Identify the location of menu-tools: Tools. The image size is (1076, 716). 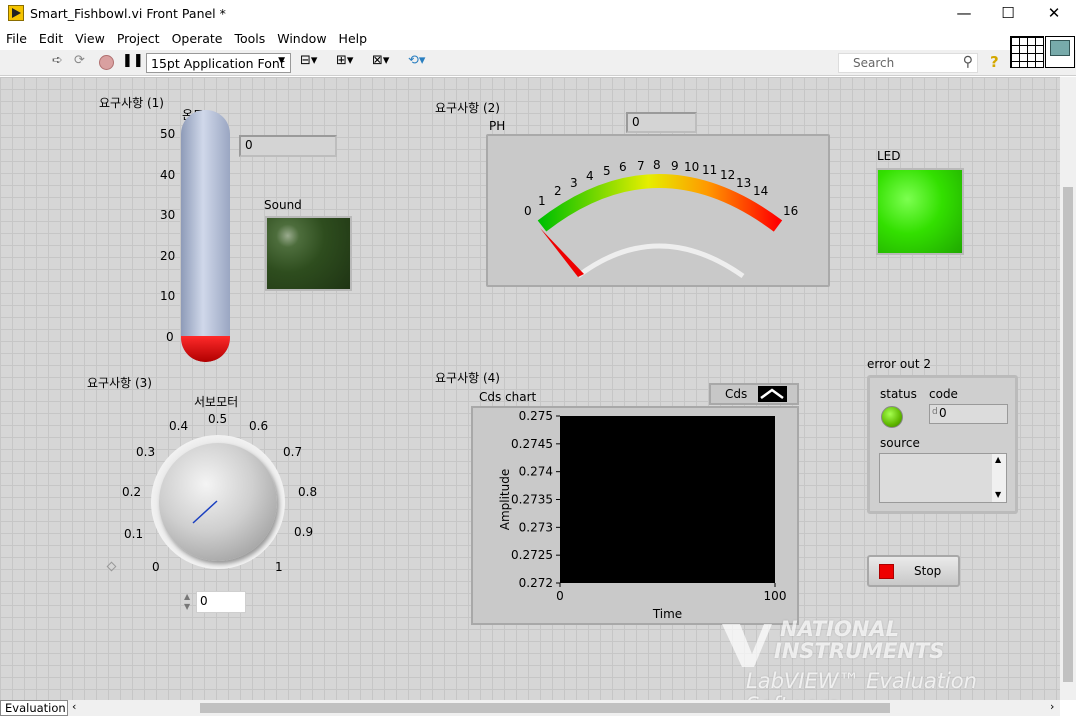
(249, 38).